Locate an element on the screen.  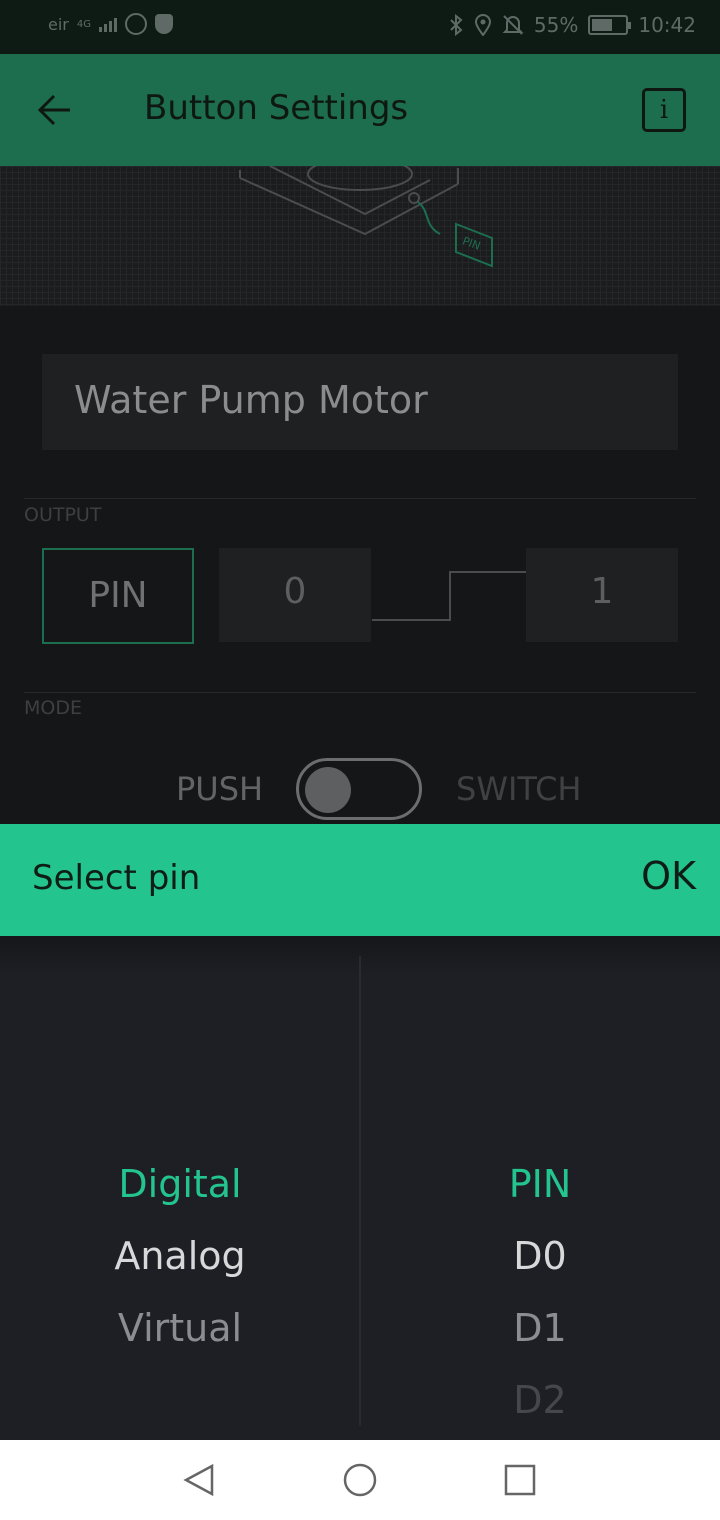
arrow-left-icon is located at coordinates (53, 110).